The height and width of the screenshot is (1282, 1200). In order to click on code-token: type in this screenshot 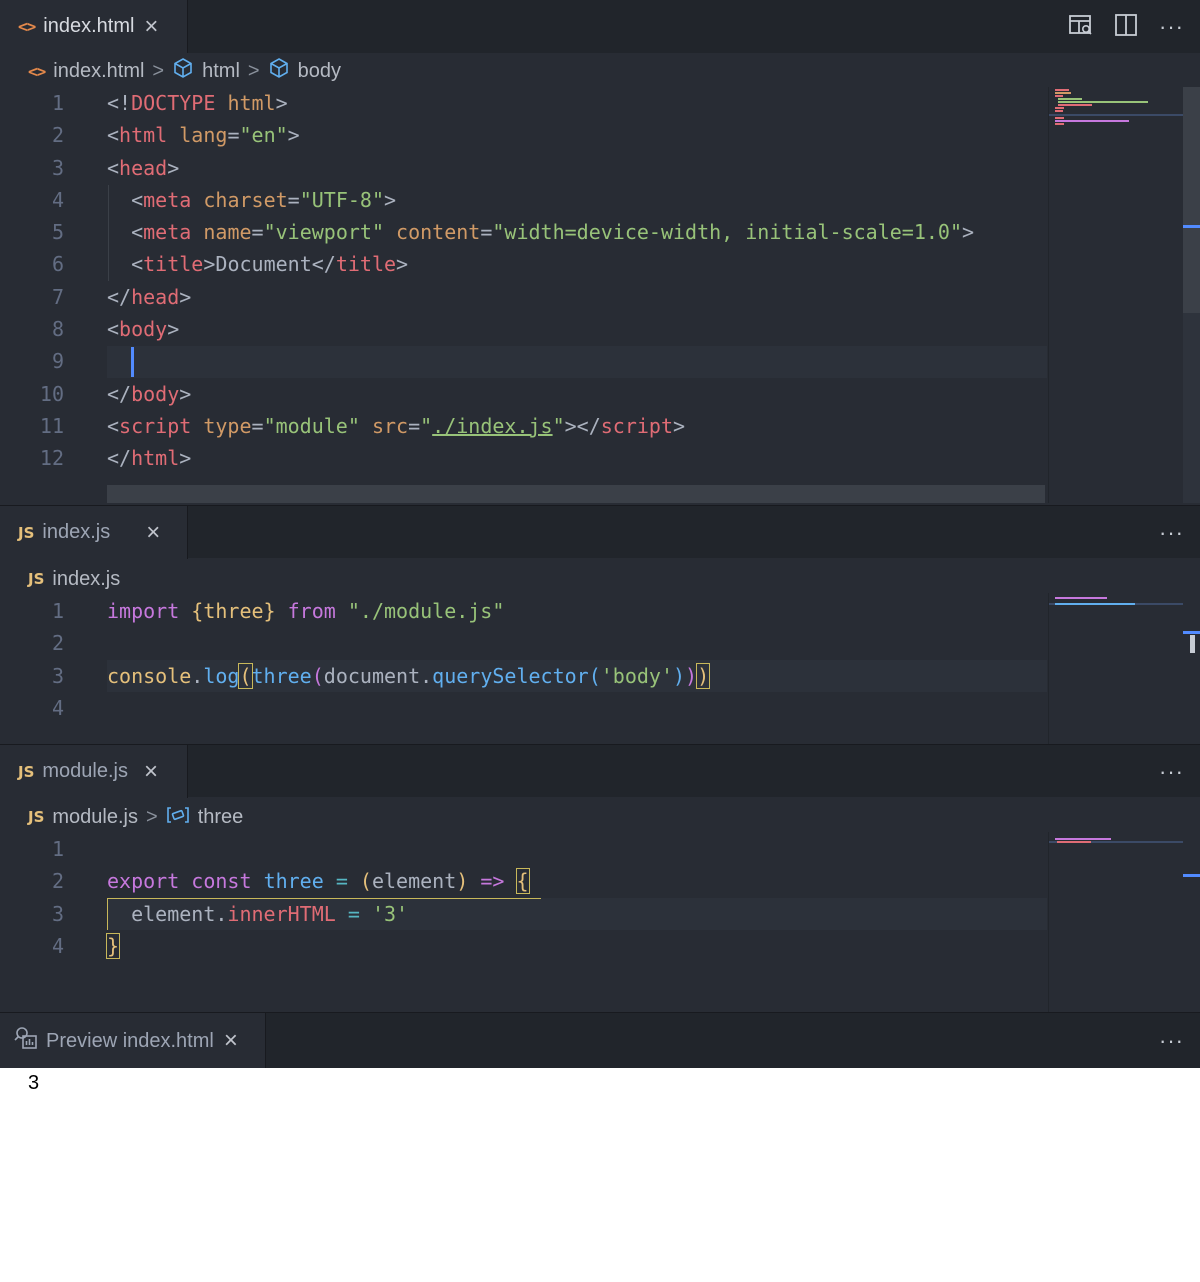, I will do `click(227, 425)`.